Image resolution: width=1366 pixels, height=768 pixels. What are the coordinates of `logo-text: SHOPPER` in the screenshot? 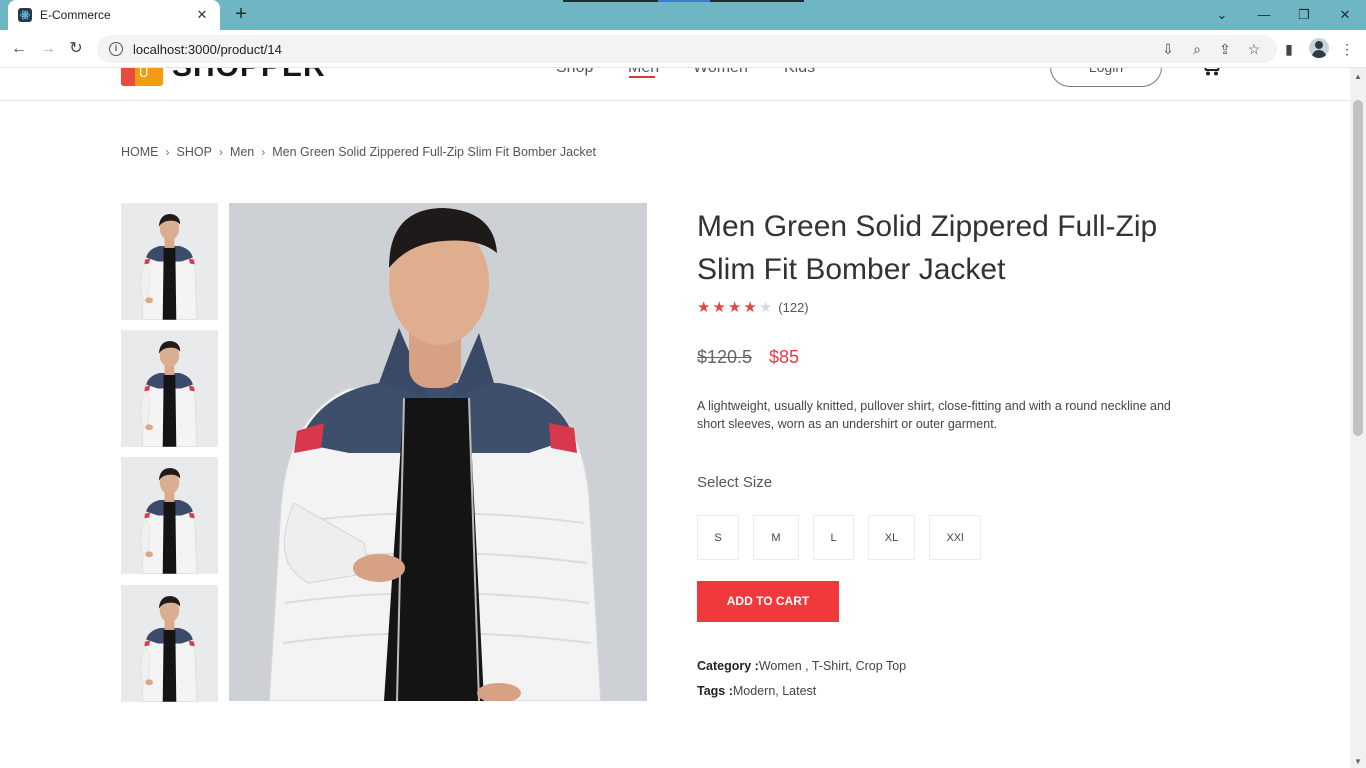 It's located at (249, 76).